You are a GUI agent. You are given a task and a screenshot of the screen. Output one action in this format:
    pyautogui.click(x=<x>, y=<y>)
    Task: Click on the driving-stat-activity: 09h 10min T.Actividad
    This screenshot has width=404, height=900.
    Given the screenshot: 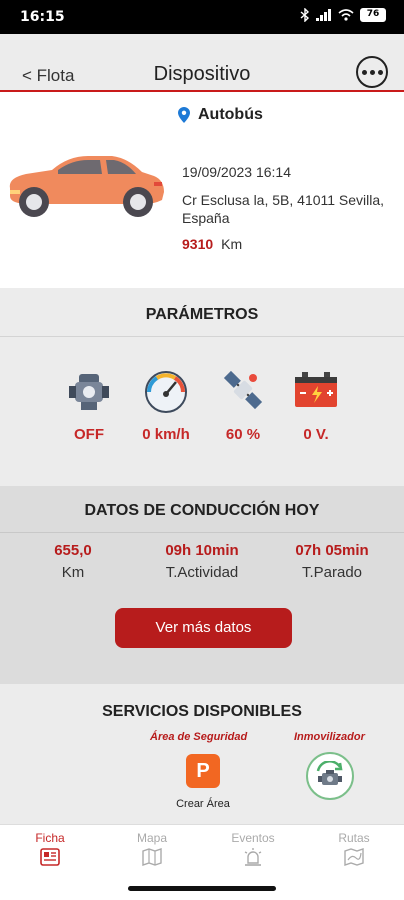 What is the action you would take?
    pyautogui.click(x=202, y=561)
    